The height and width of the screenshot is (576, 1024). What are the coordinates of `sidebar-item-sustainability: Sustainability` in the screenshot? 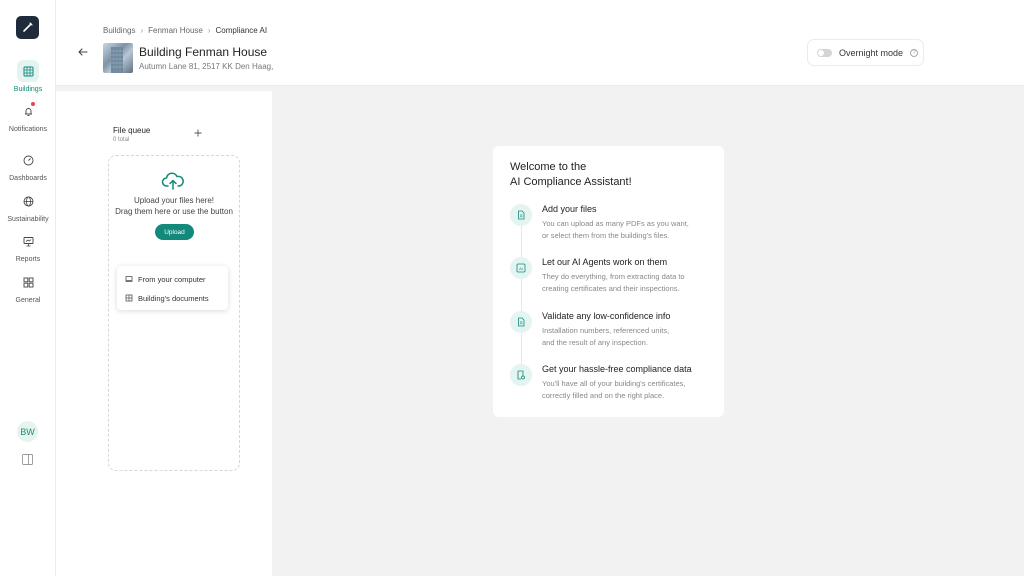 It's located at (28, 206).